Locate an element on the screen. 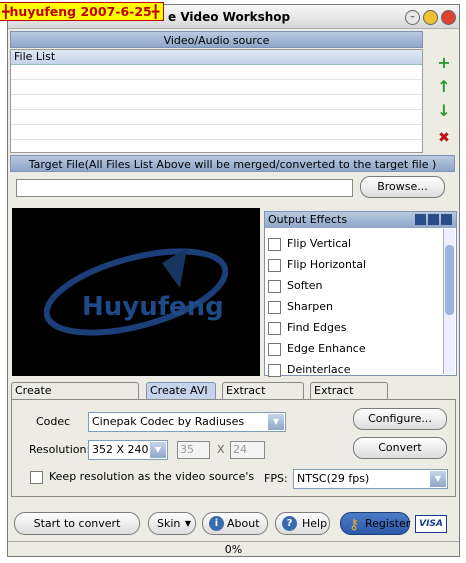 This screenshot has width=466, height=563. arrow-down-icon: ↓ is located at coordinates (444, 110).